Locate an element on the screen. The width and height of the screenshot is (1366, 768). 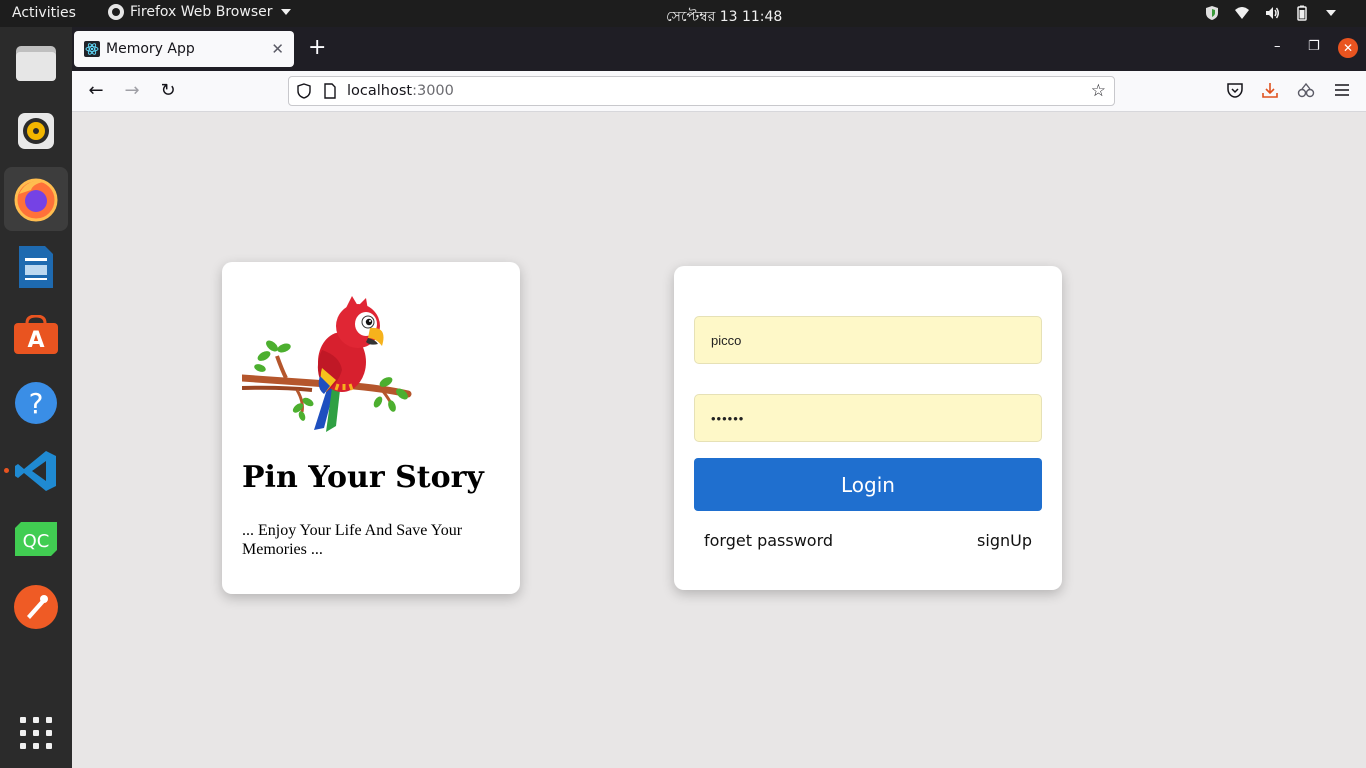
forget-password-link: forget password is located at coordinates (768, 540).